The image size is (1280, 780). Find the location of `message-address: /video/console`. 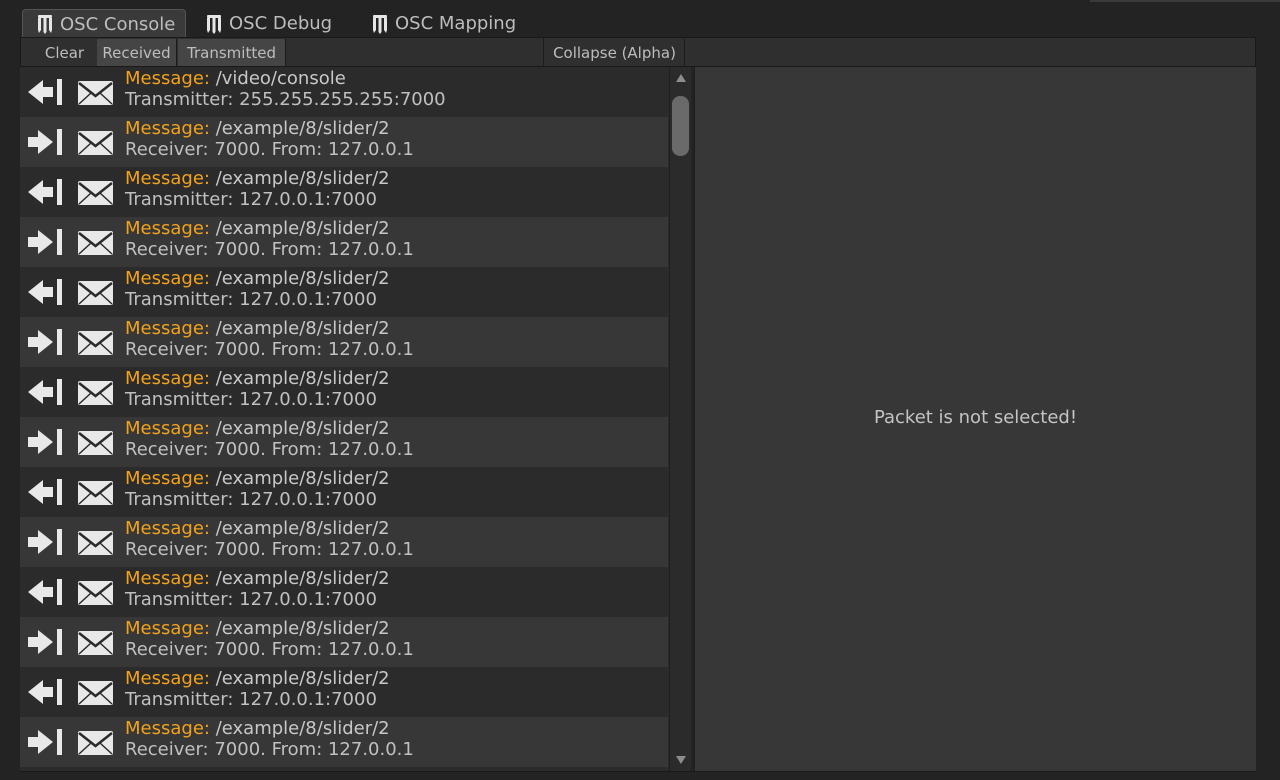

message-address: /video/console is located at coordinates (280, 78).